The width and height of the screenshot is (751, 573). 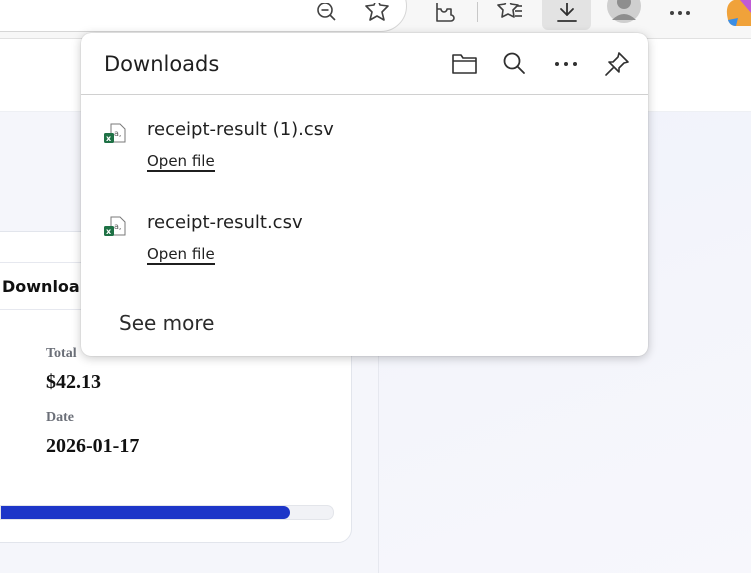 What do you see at coordinates (445, 15) in the screenshot?
I see `extensions-icon` at bounding box center [445, 15].